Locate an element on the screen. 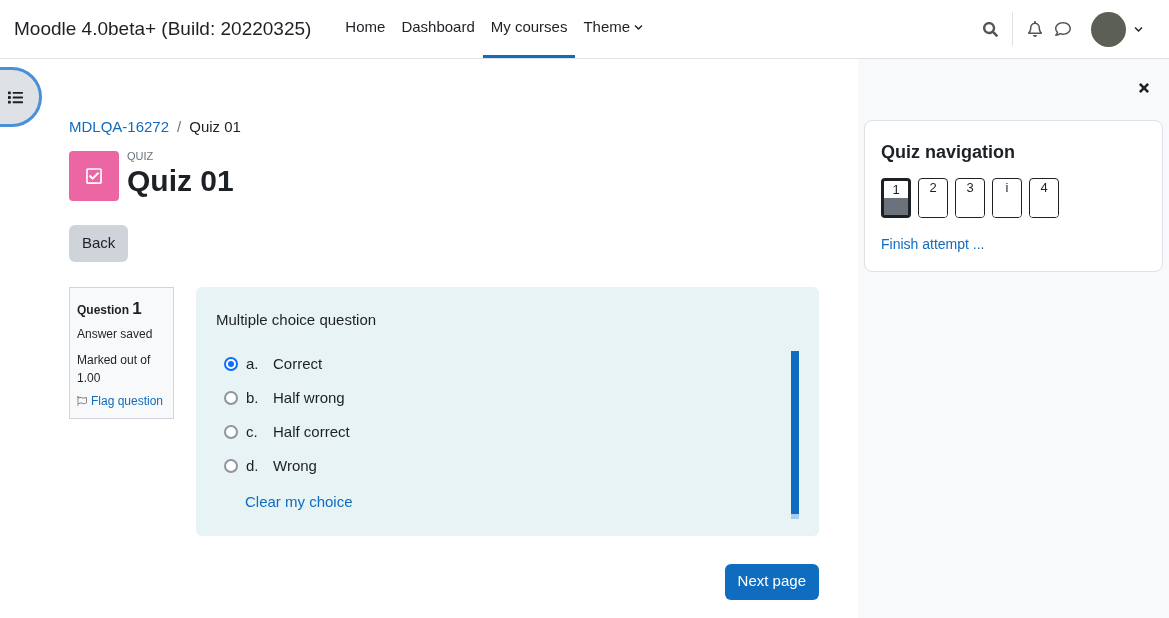  next-page-button: Next page is located at coordinates (771, 581).